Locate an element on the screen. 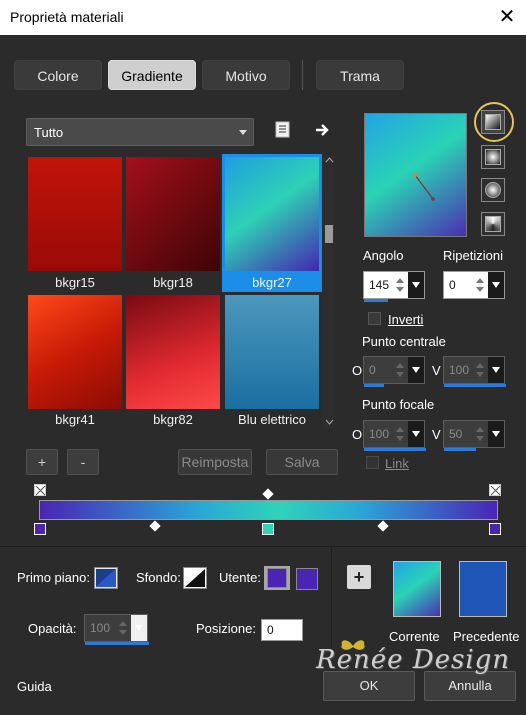  window-title: Proprietà materiali is located at coordinates (67, 17).